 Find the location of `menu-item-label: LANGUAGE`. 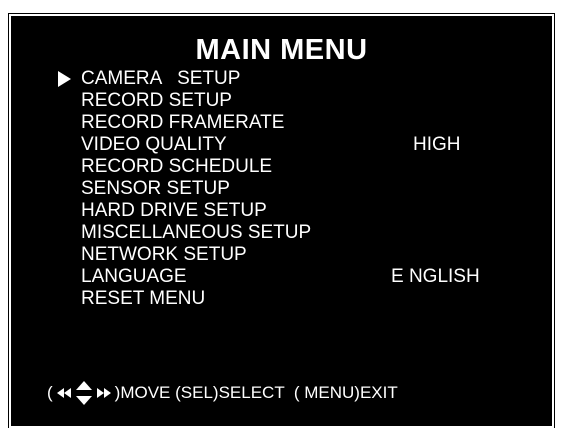

menu-item-label: LANGUAGE is located at coordinates (134, 276).